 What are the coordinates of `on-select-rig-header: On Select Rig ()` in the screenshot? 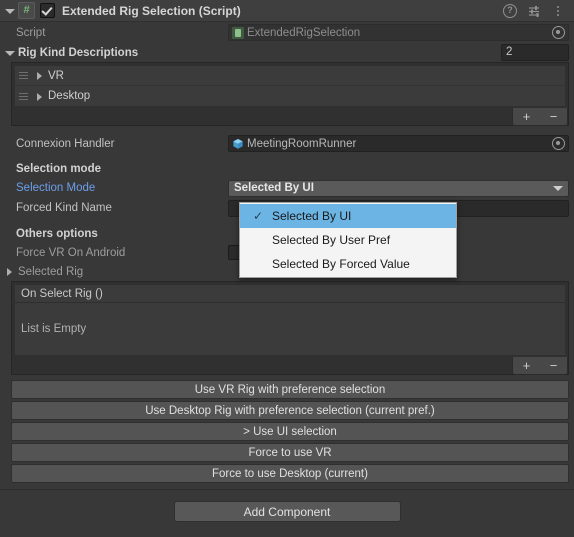 It's located at (290, 294).